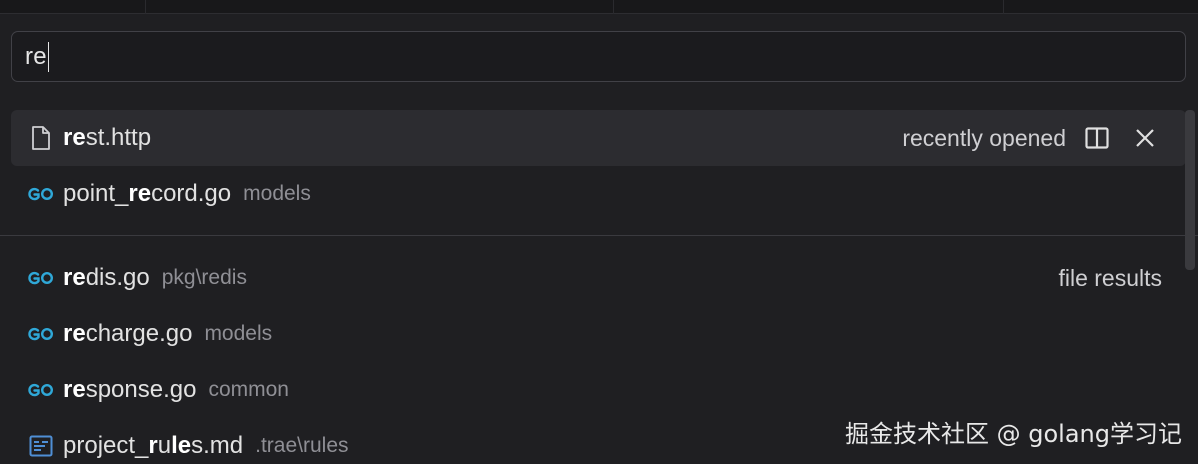 This screenshot has height=464, width=1198. Describe the element at coordinates (598, 56) in the screenshot. I see `search-input: re` at that location.